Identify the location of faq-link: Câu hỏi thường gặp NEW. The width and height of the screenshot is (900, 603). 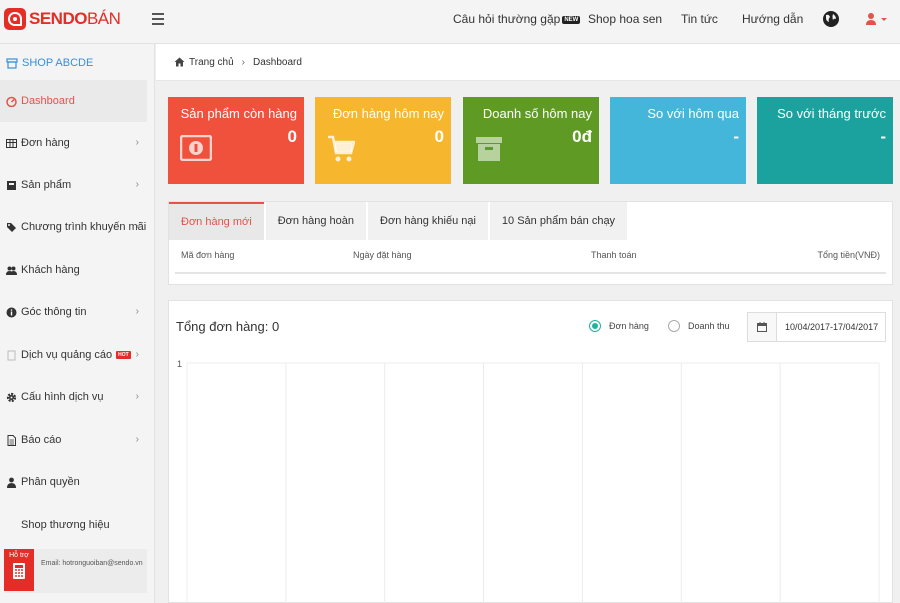
(517, 19).